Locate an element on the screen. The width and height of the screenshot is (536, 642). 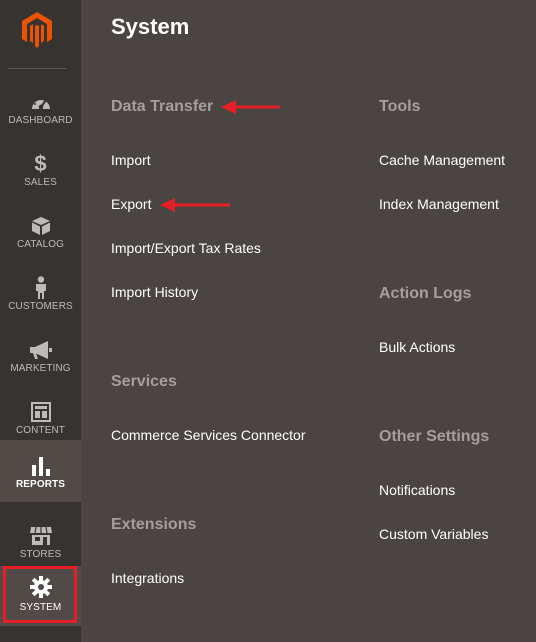
sidebar-item-label: MARKETING is located at coordinates (40, 368).